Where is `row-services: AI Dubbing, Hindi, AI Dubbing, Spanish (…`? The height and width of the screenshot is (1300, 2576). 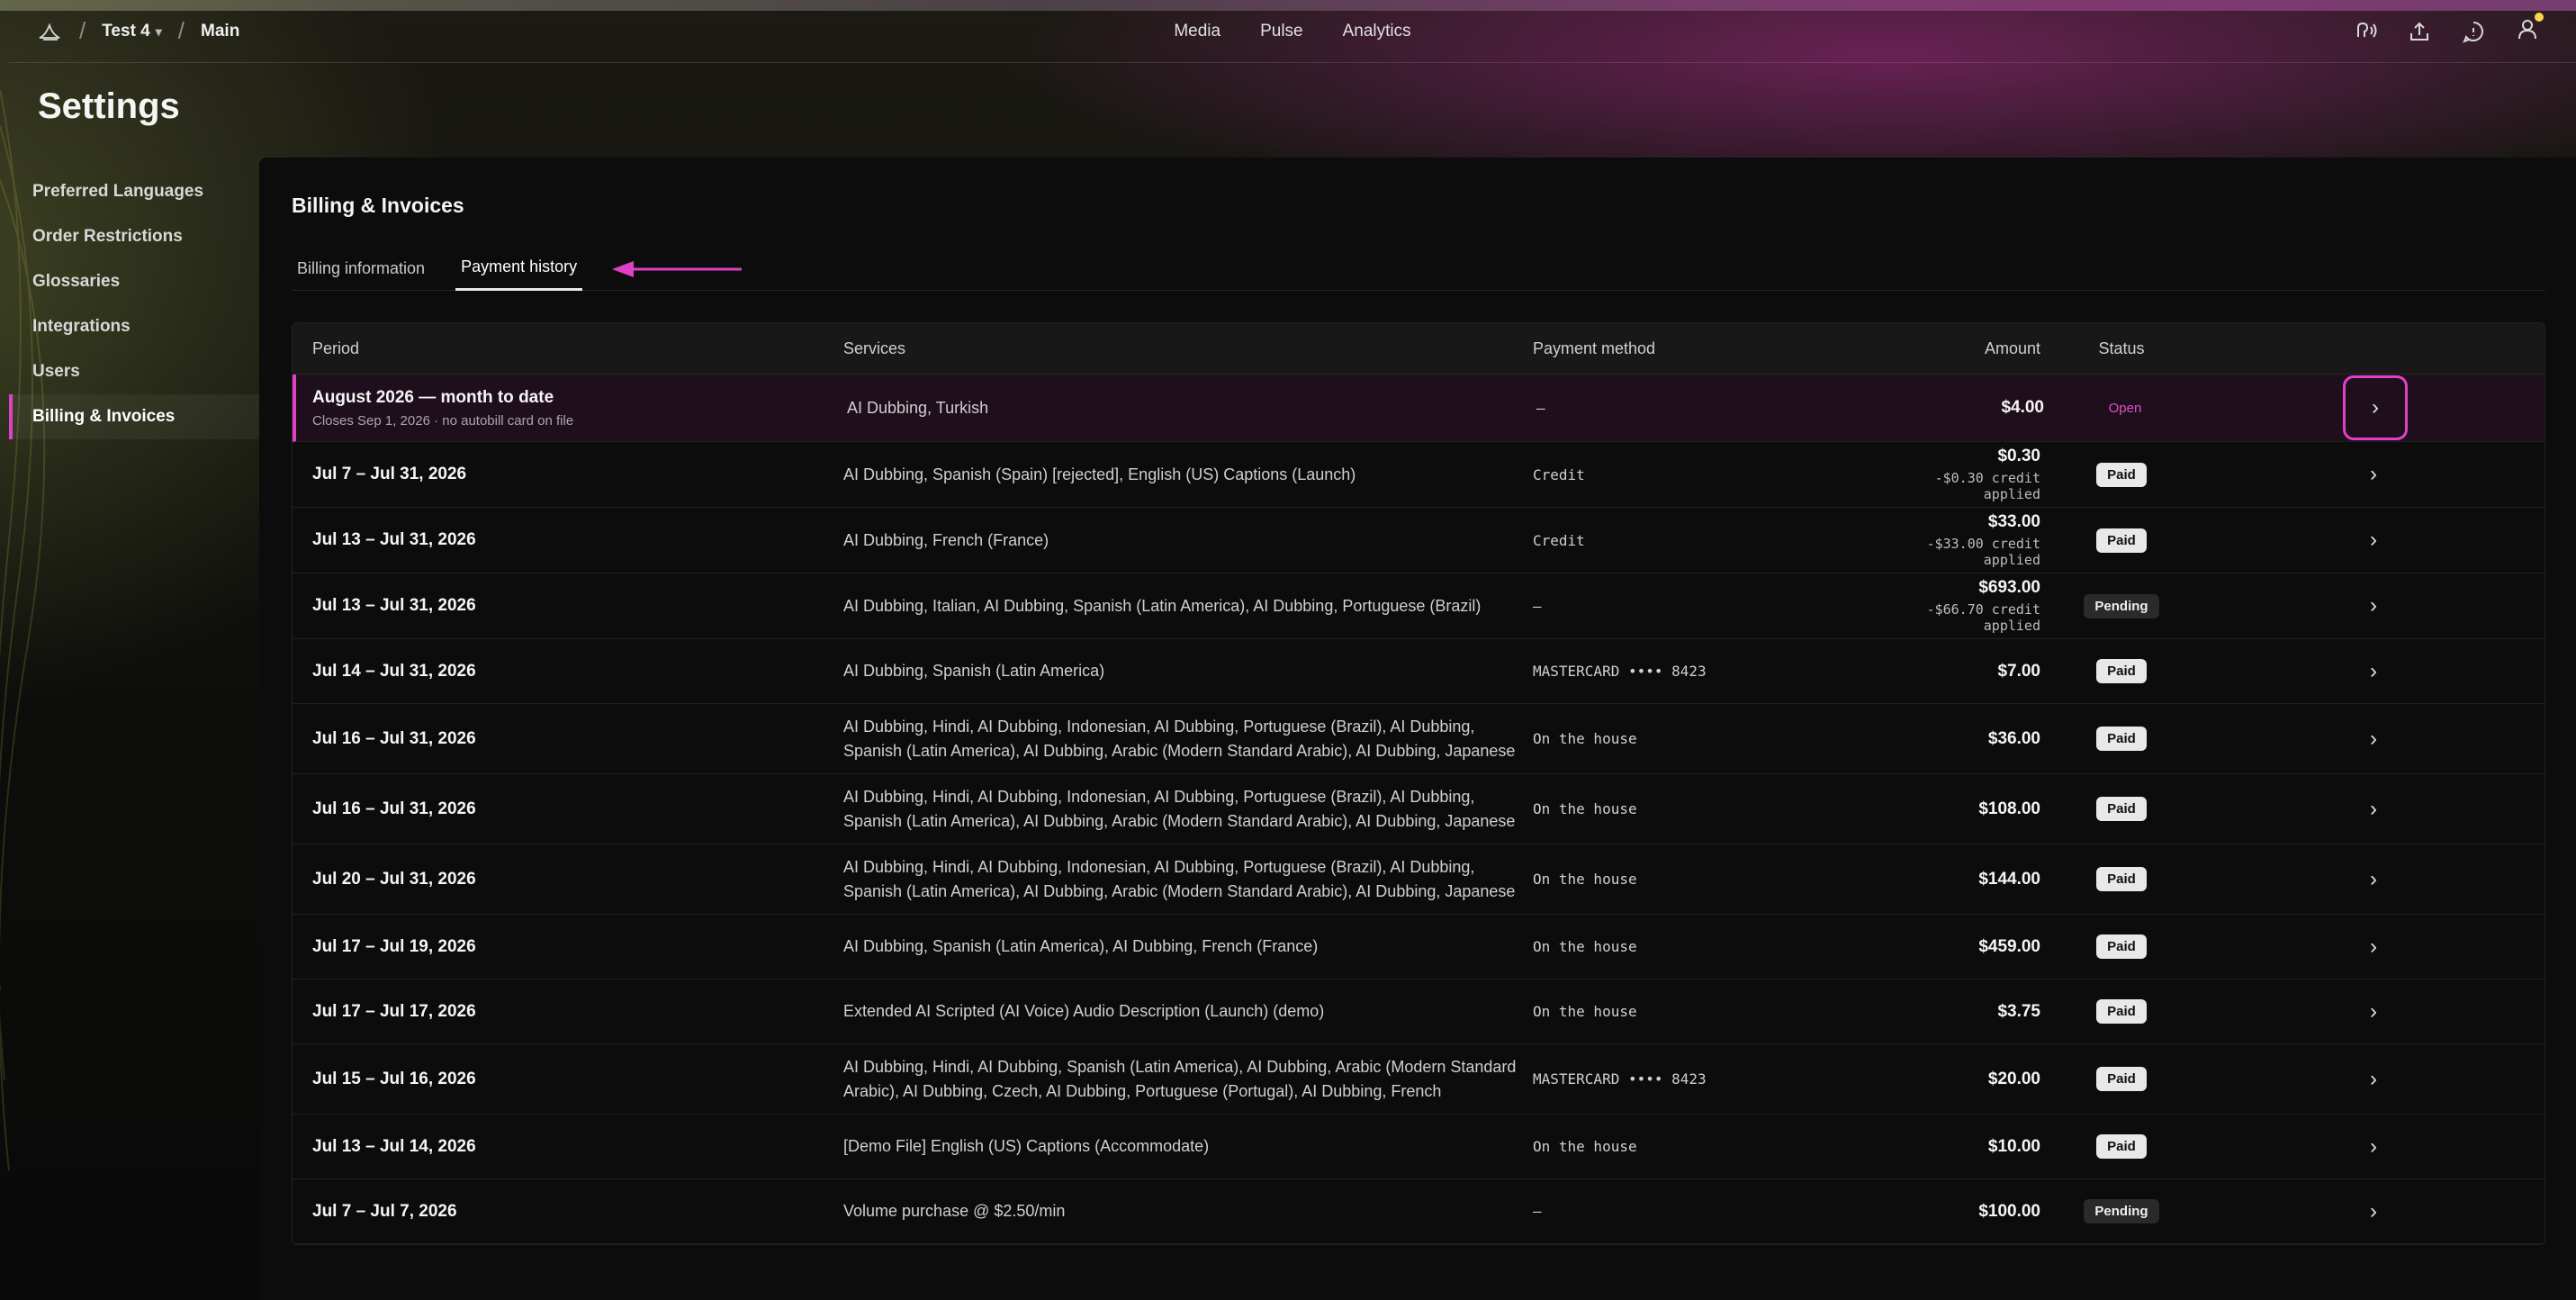 row-services: AI Dubbing, Hindi, AI Dubbing, Spanish (… is located at coordinates (1180, 1078).